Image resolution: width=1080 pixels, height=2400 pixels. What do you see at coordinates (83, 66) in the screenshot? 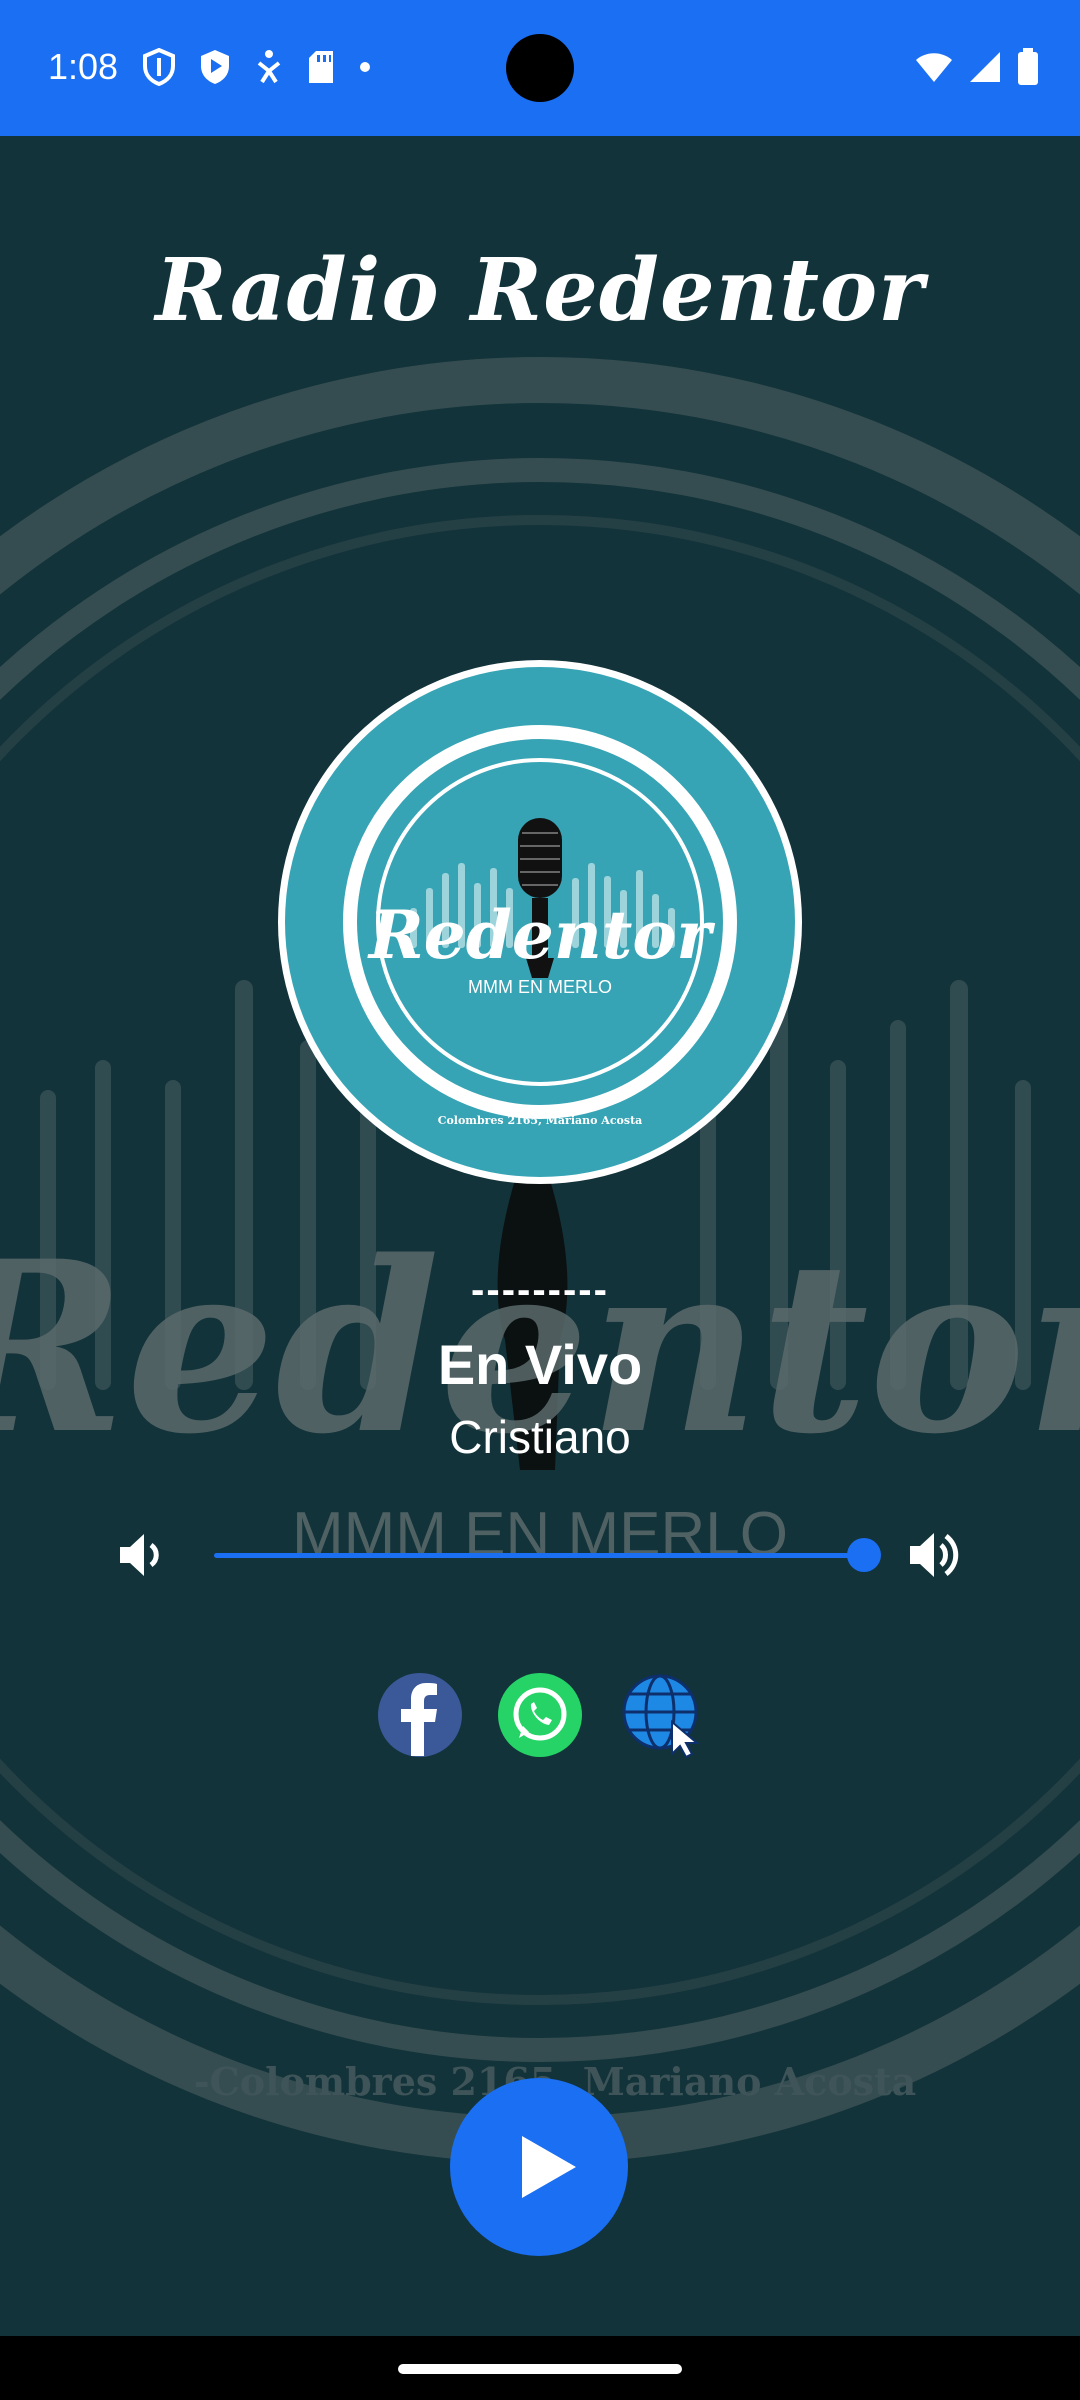
I see `status-time: 1:08` at bounding box center [83, 66].